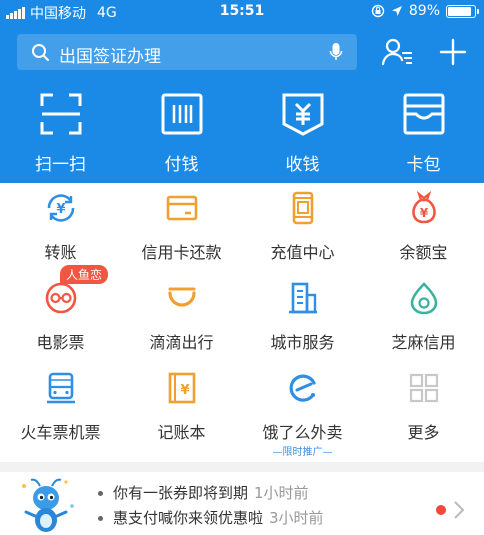 The image size is (484, 535). I want to click on account-book-icon: ¥, so click(182, 388).